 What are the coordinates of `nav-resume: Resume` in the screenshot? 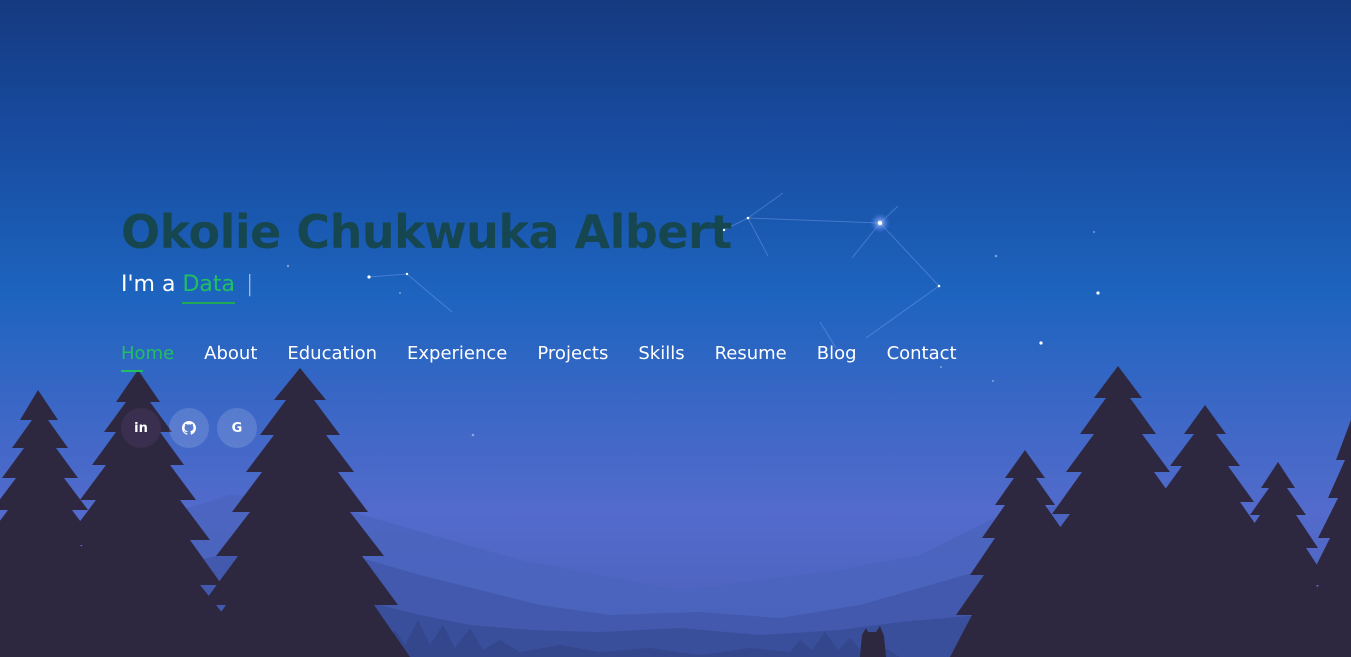 It's located at (751, 356).